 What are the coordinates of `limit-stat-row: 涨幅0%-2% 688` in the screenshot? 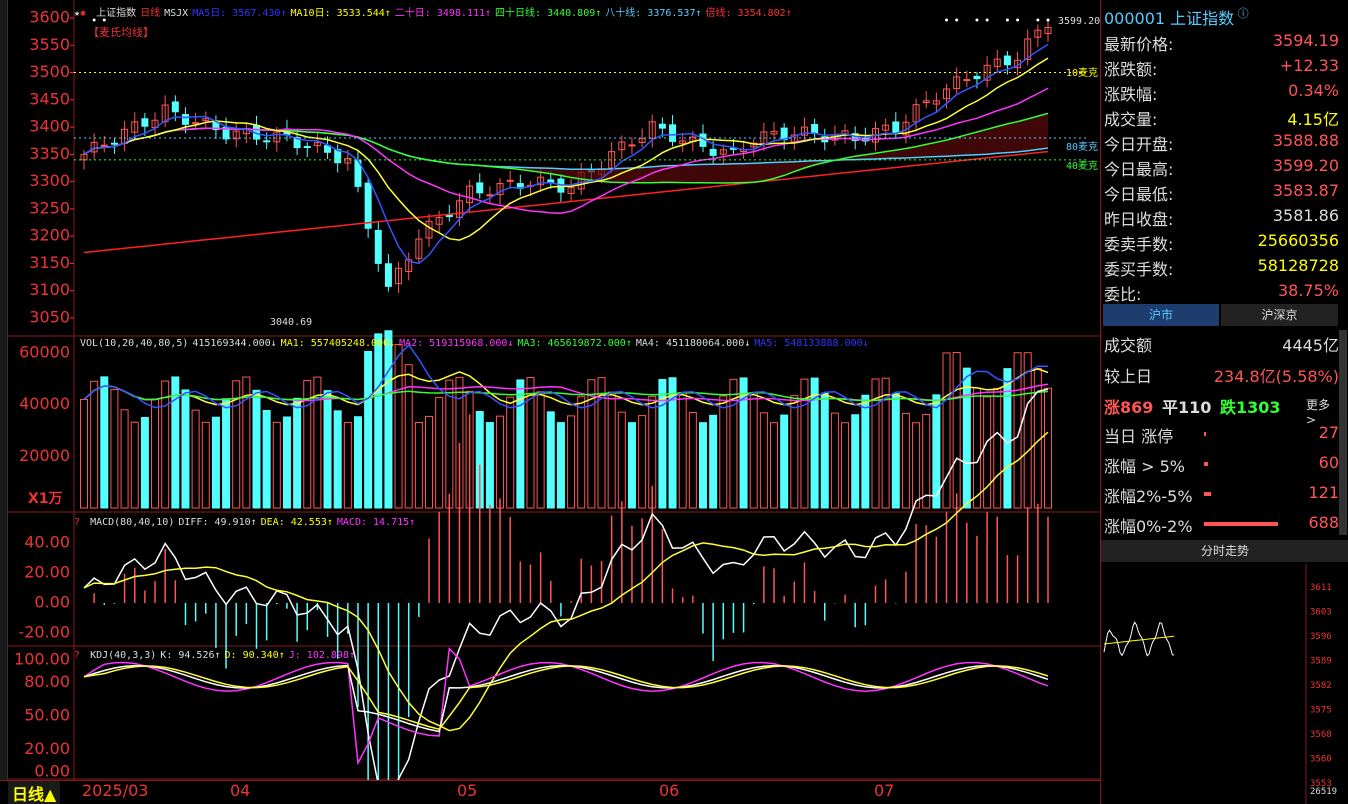 It's located at (1221, 523).